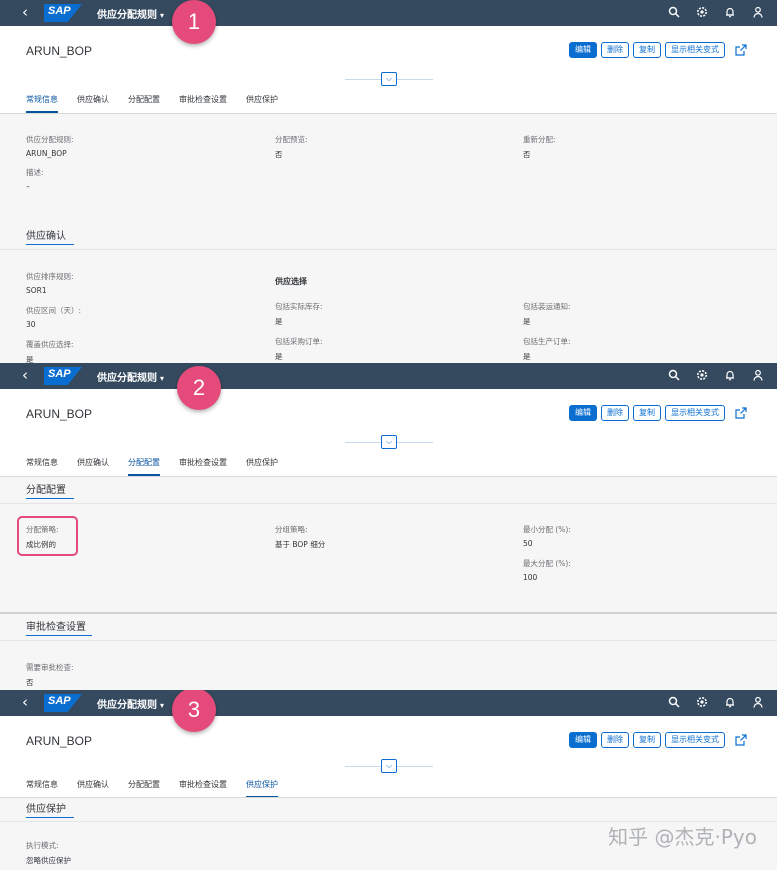 This screenshot has height=870, width=777. I want to click on field-min-alloc: 最小分配 (%): 50, so click(547, 536).